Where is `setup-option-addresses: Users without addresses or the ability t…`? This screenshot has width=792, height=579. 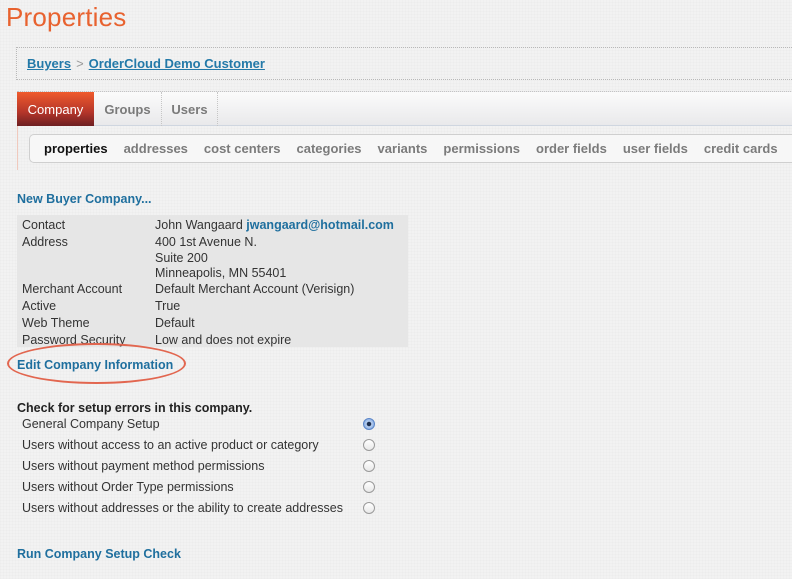 setup-option-addresses: Users without addresses or the ability t… is located at coordinates (202, 509).